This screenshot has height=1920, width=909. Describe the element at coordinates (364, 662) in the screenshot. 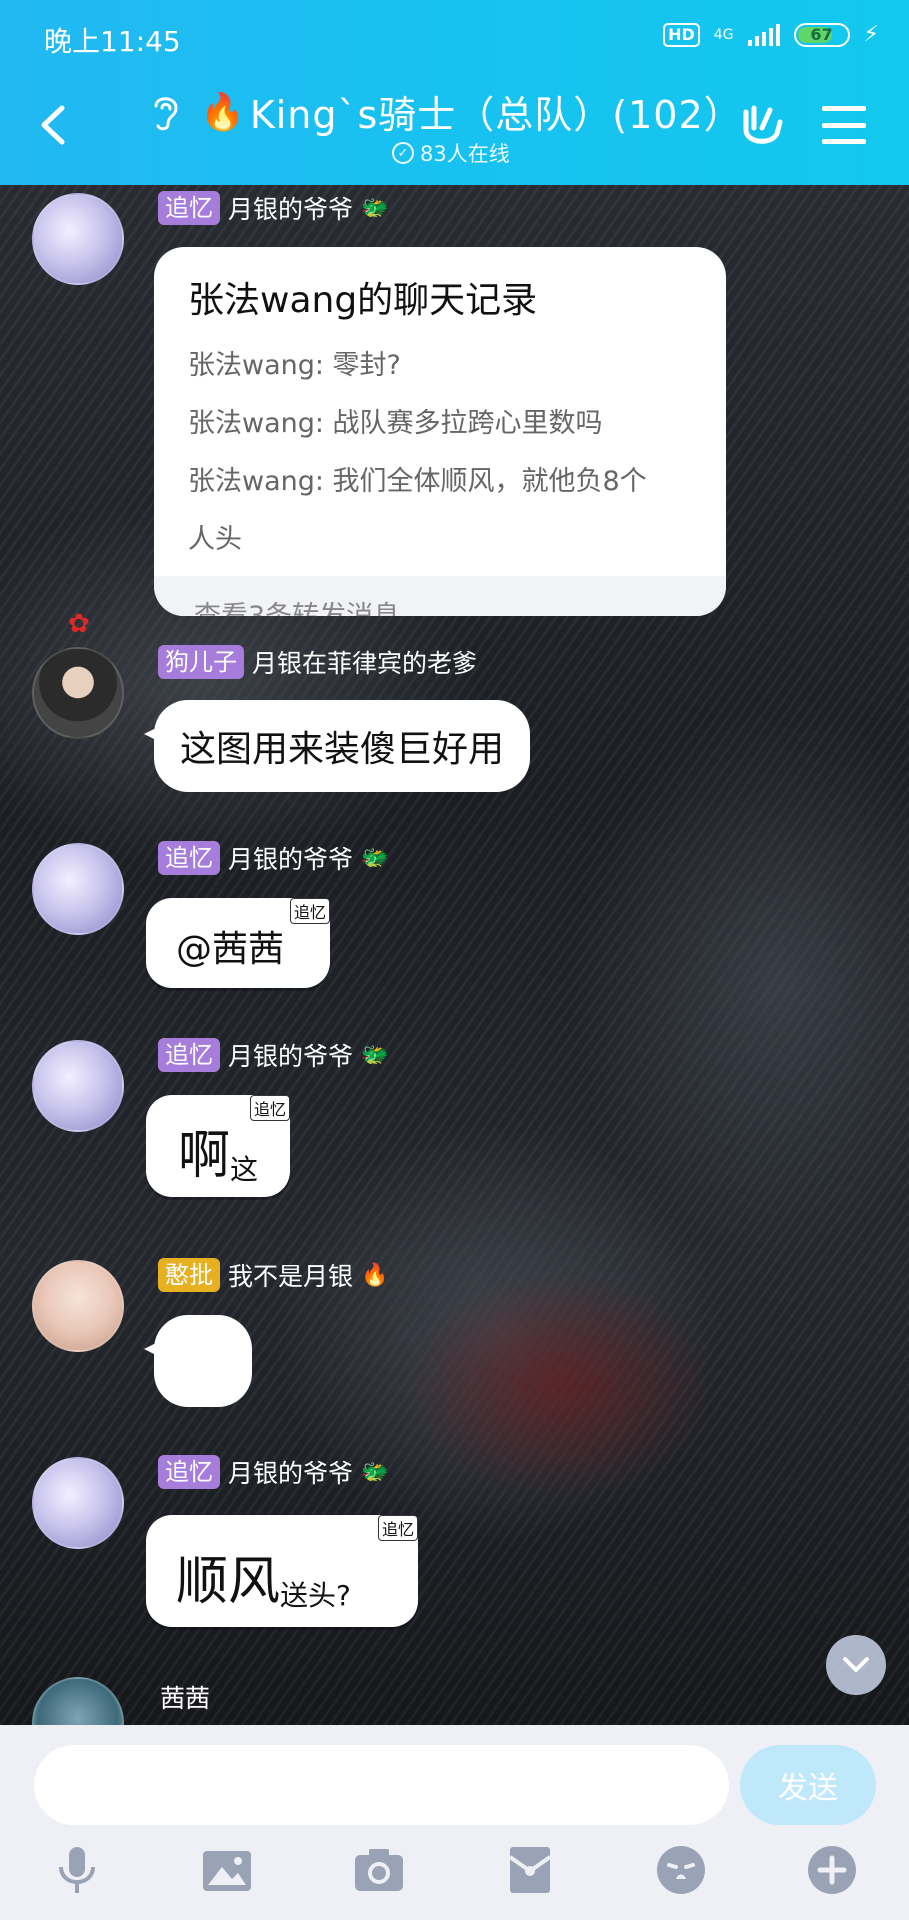

I see `sender-name: 月银在菲律宾的老爹` at that location.